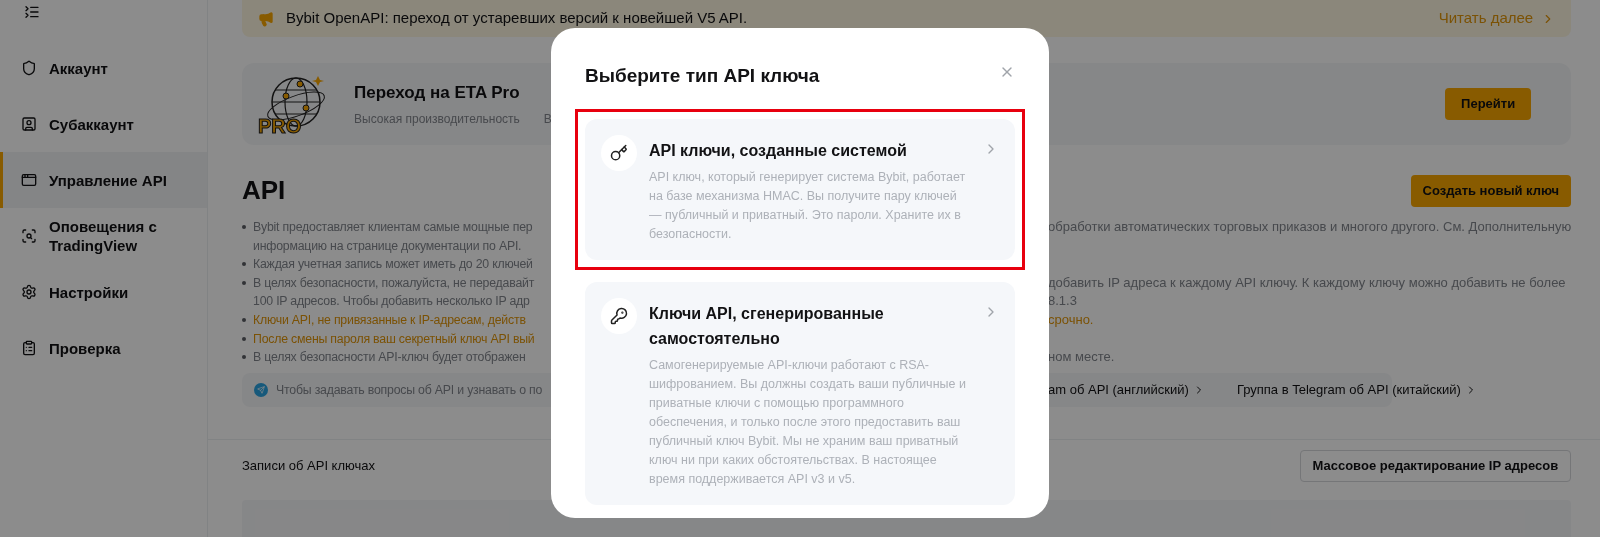 This screenshot has width=1600, height=537. I want to click on bullet-text: После смены пароля ваш секретный ключ API вый, so click(394, 339).